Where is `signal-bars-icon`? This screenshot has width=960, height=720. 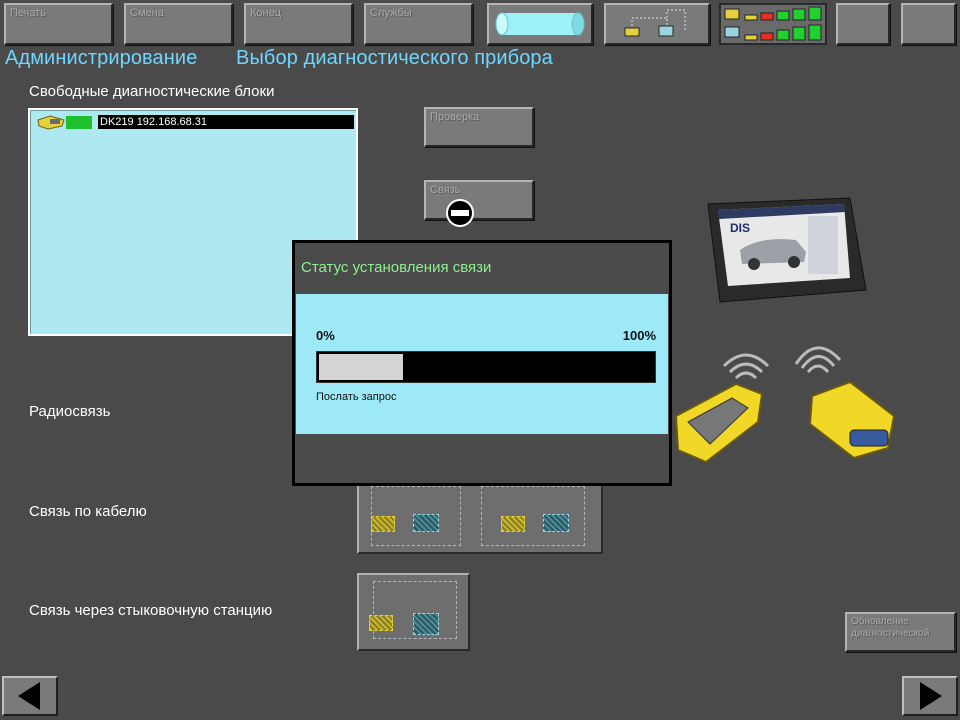
signal-bars-icon is located at coordinates (773, 23).